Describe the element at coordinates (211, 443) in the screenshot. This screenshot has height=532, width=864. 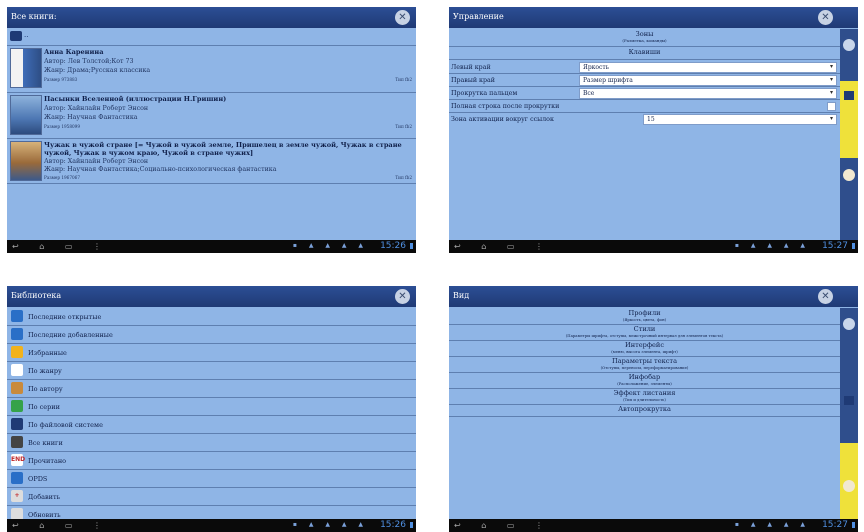
I see `library-item: Все книги` at that location.